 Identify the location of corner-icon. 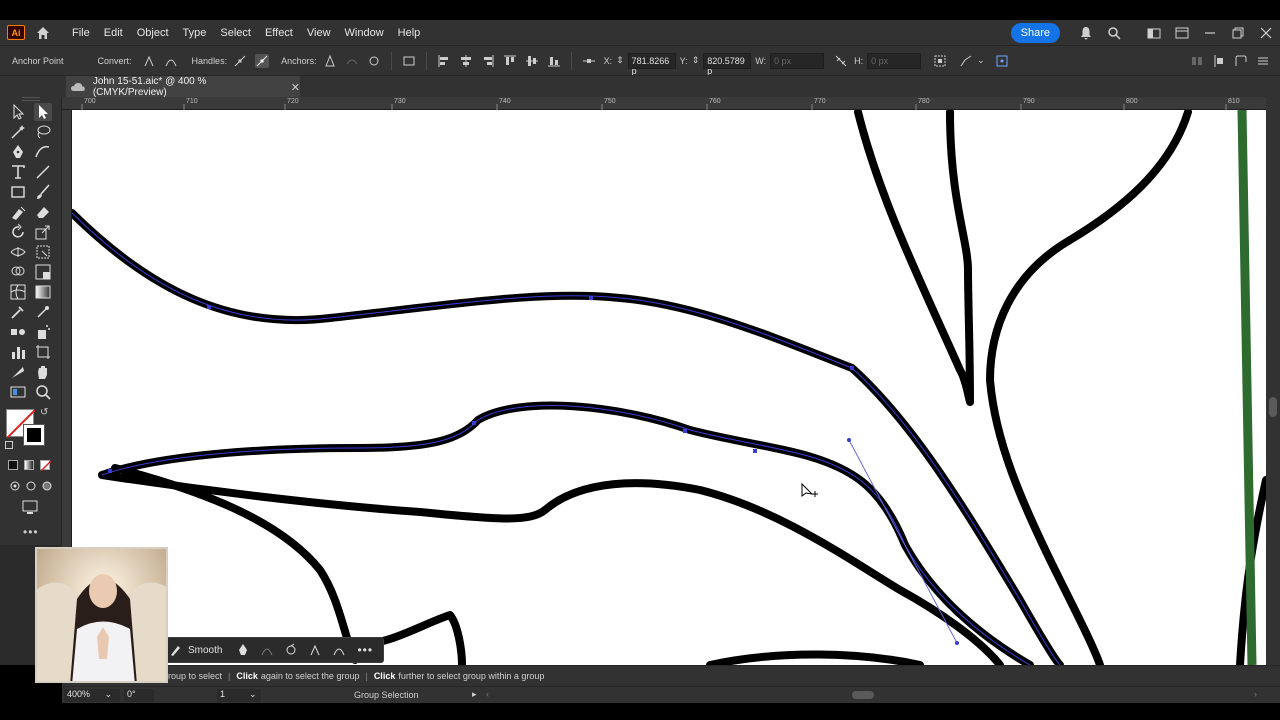
(315, 650).